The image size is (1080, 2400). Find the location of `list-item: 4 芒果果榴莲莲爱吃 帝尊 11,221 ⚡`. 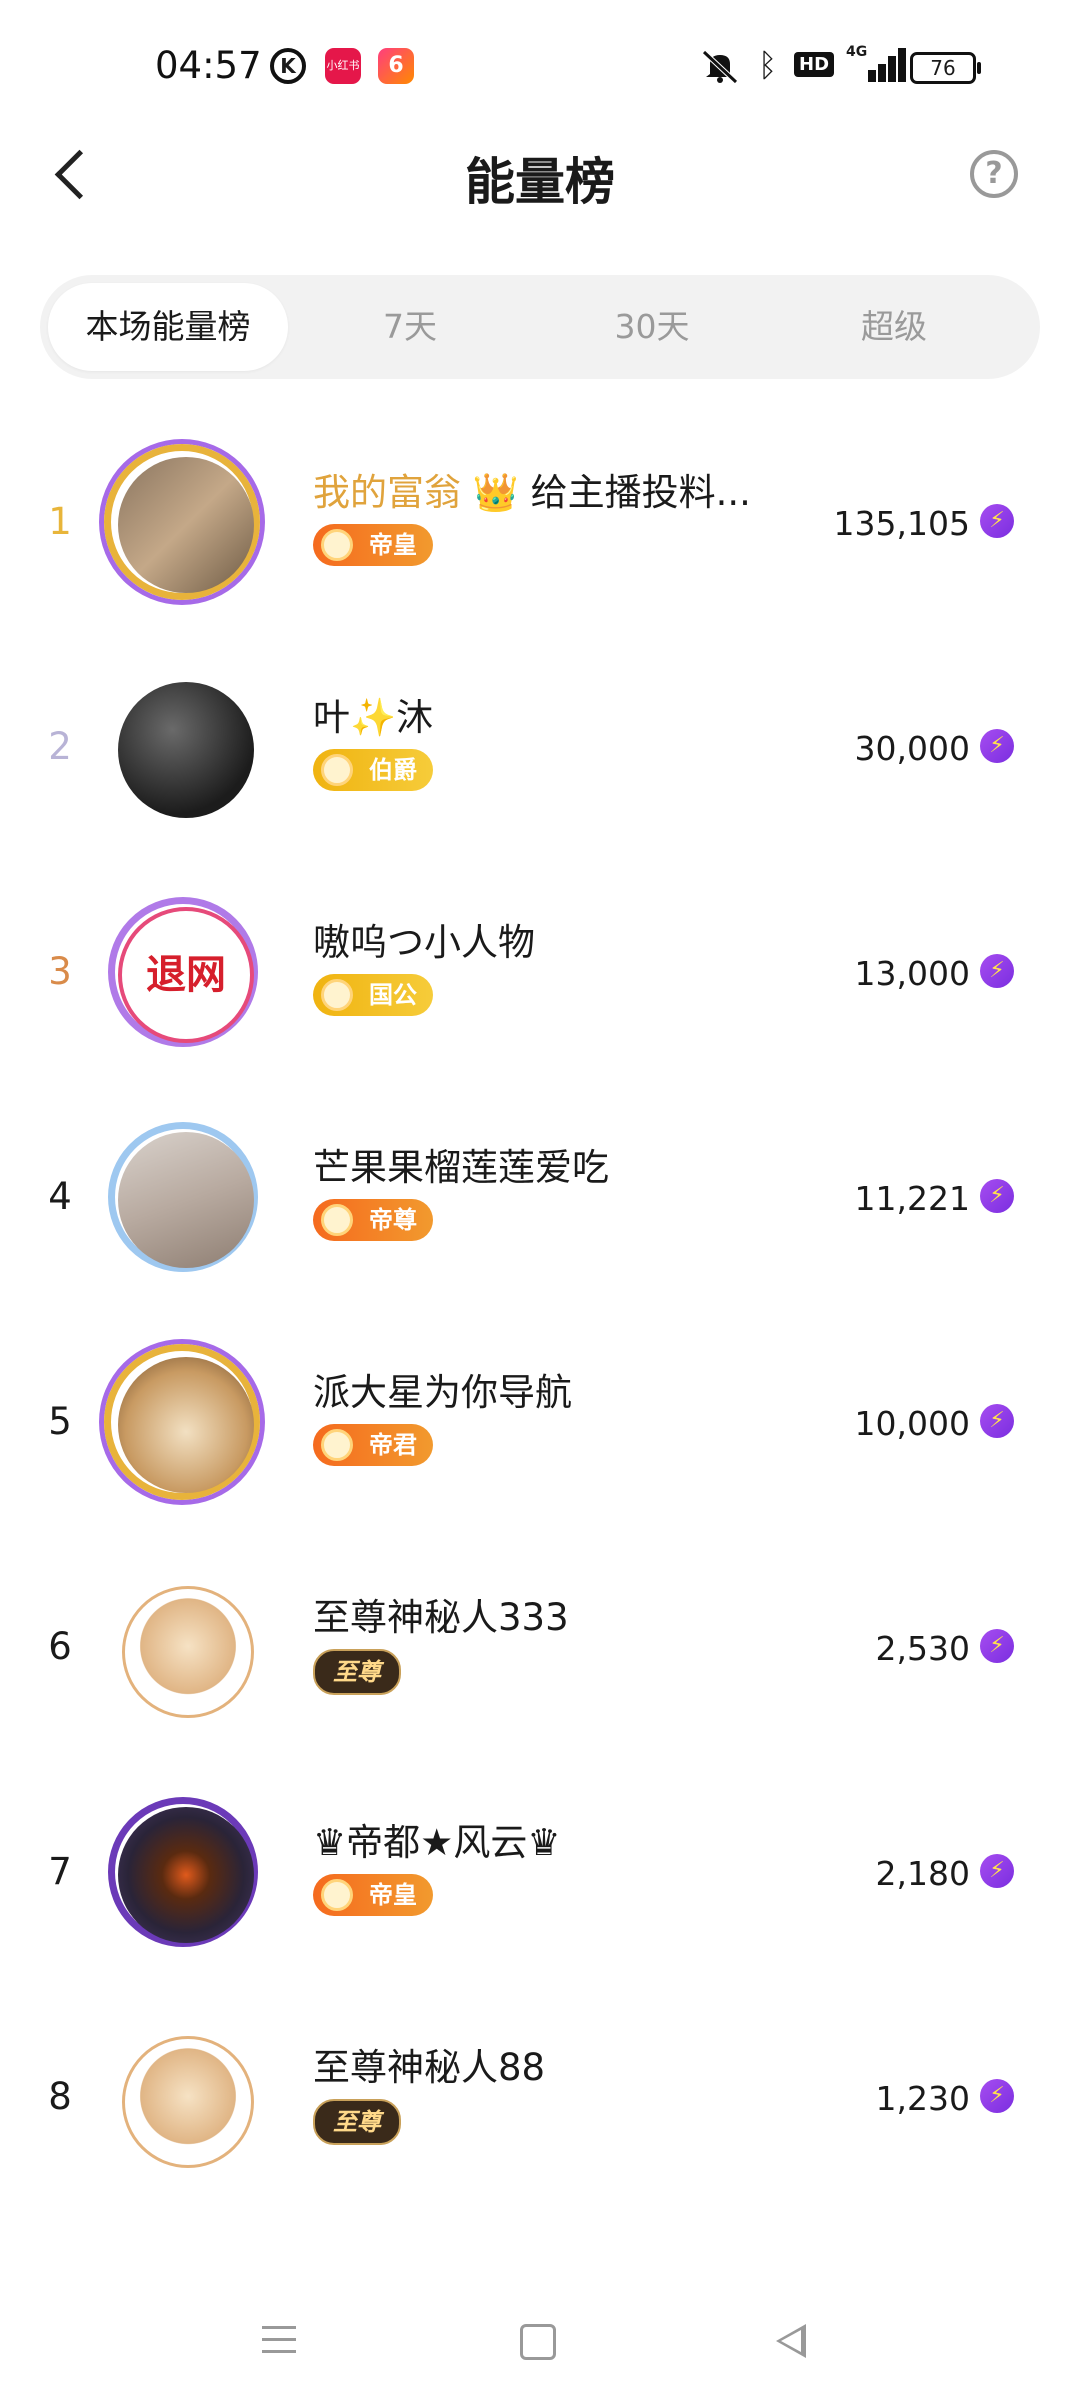

list-item: 4 芒果果榴莲莲爱吃 帝尊 11,221 ⚡ is located at coordinates (540, 1199).